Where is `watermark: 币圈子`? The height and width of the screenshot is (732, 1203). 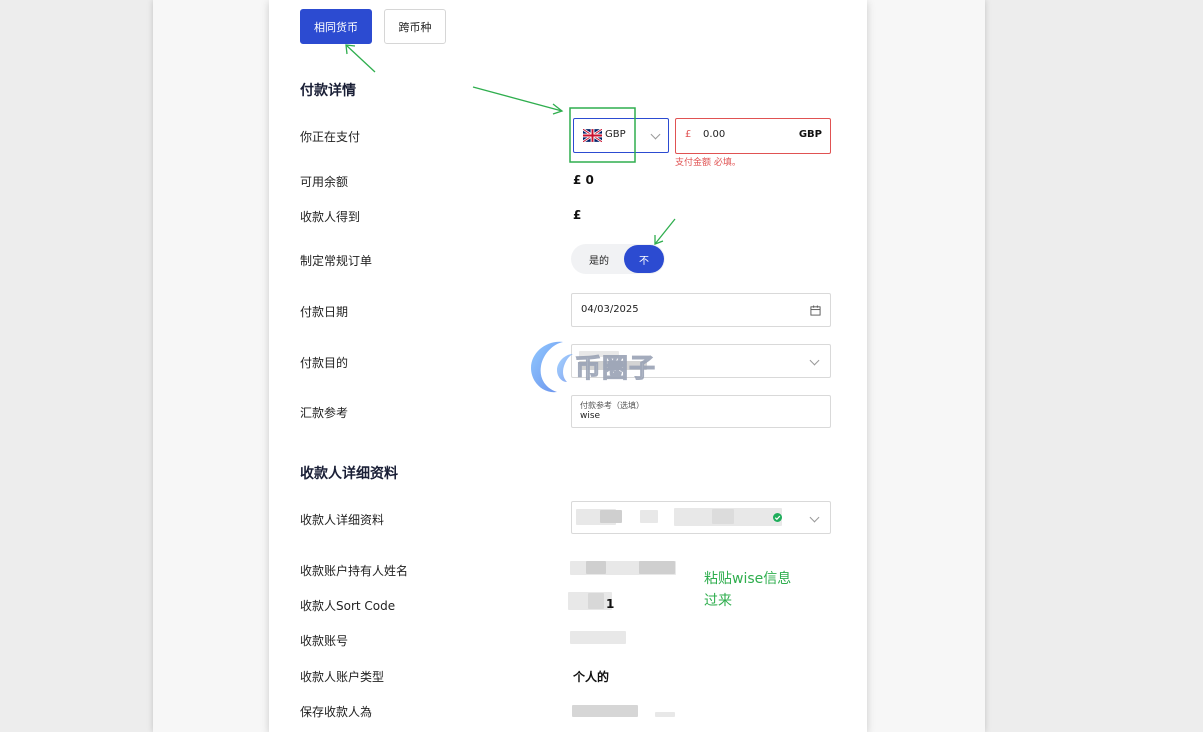
watermark: 币圈子 is located at coordinates (602, 366).